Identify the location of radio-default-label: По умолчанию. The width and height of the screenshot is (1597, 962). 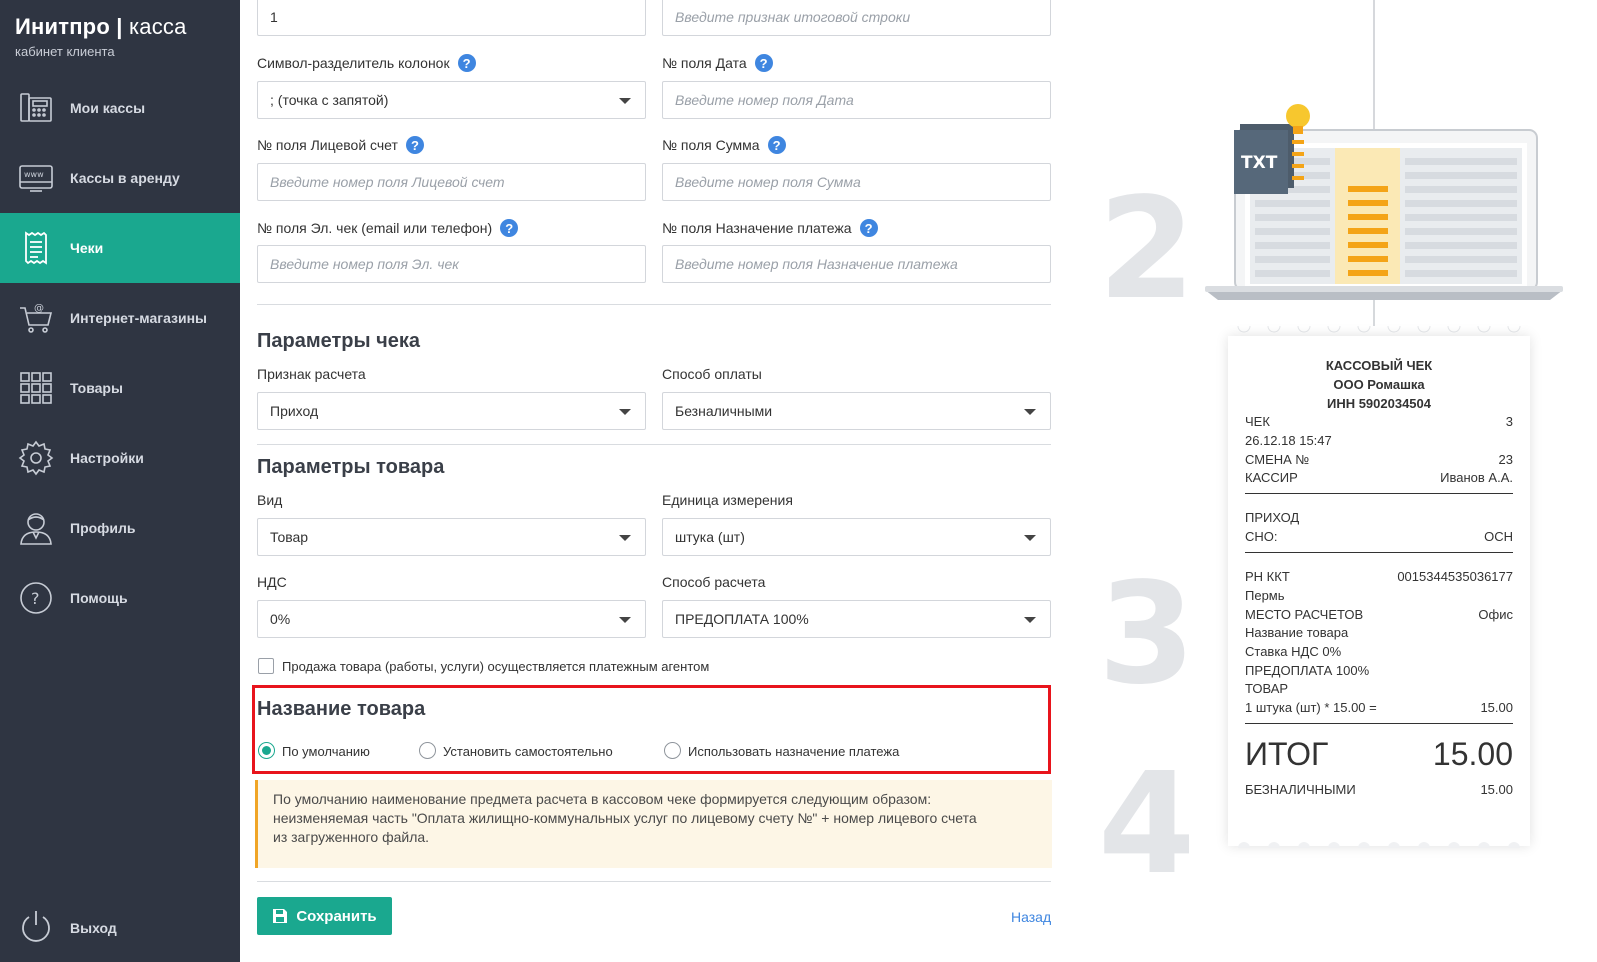
(326, 751).